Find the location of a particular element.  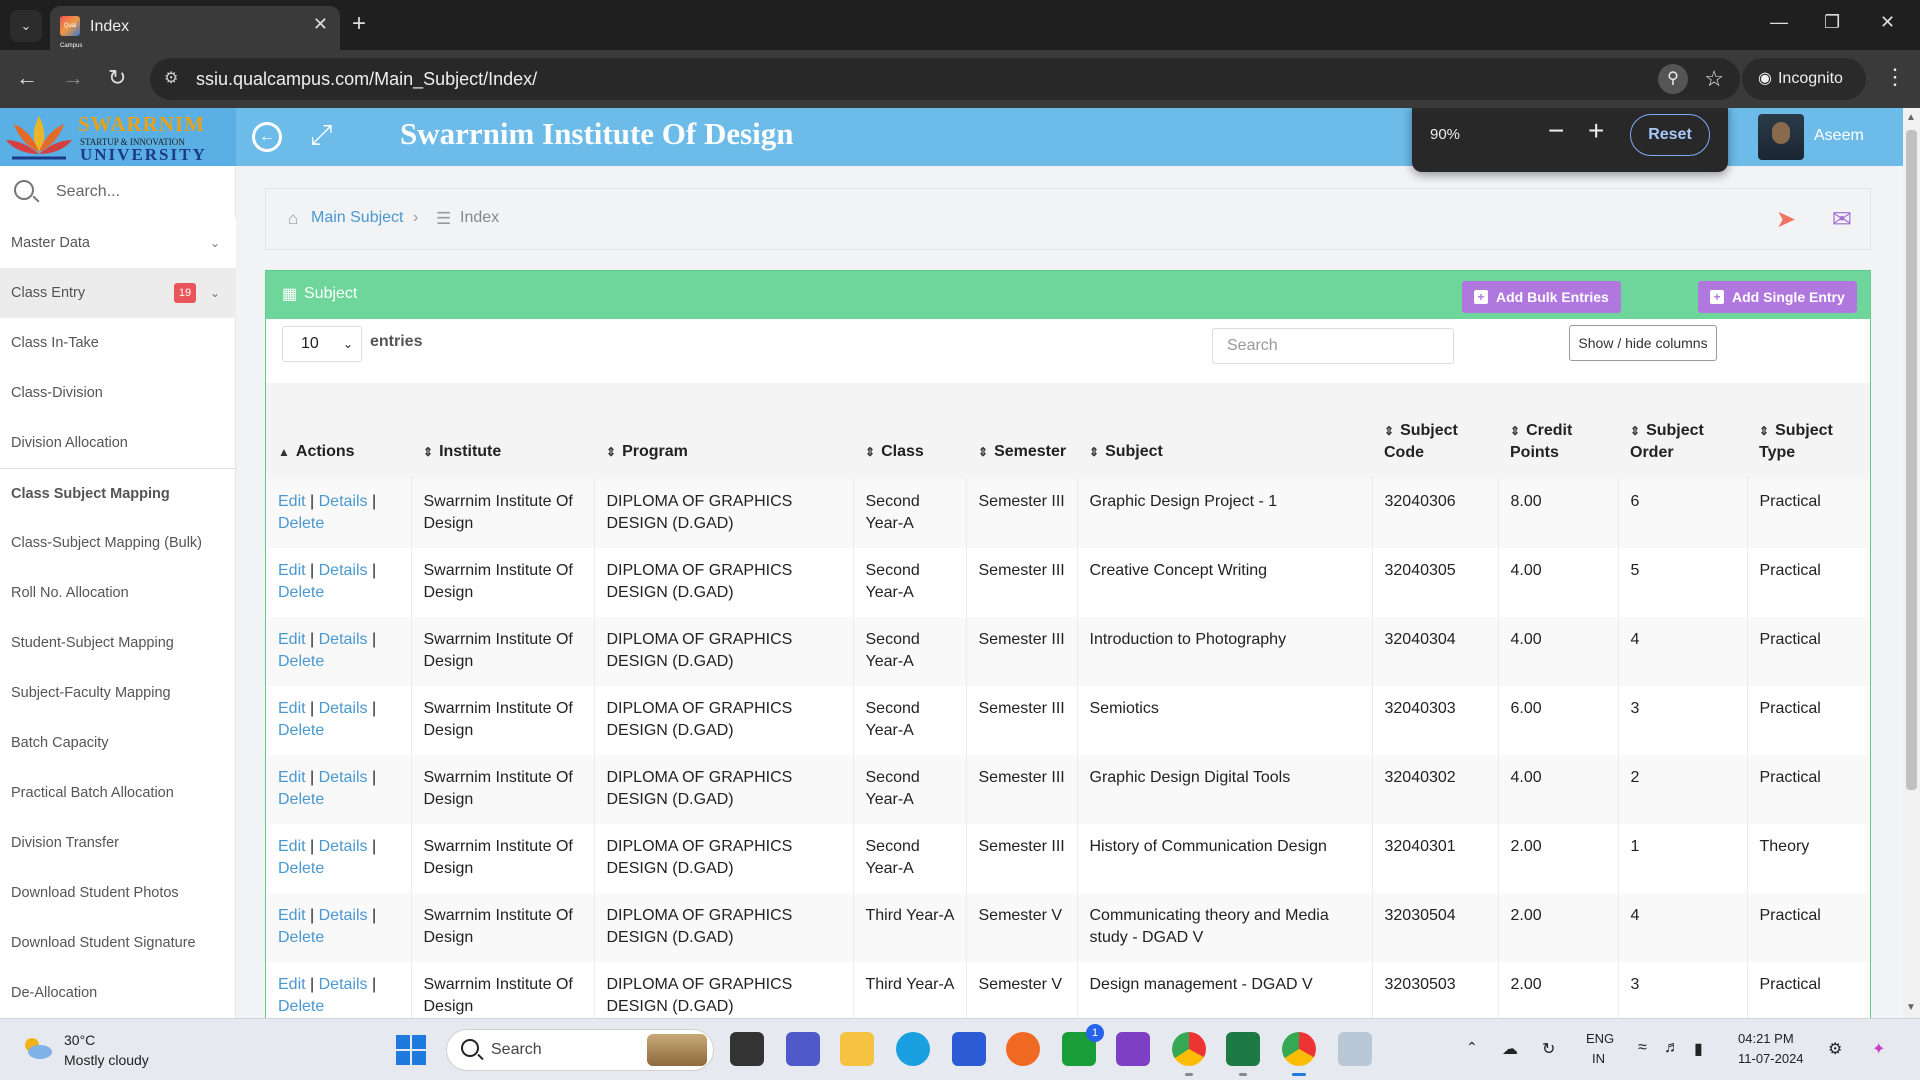

minimize-icon: — is located at coordinates (1779, 22).